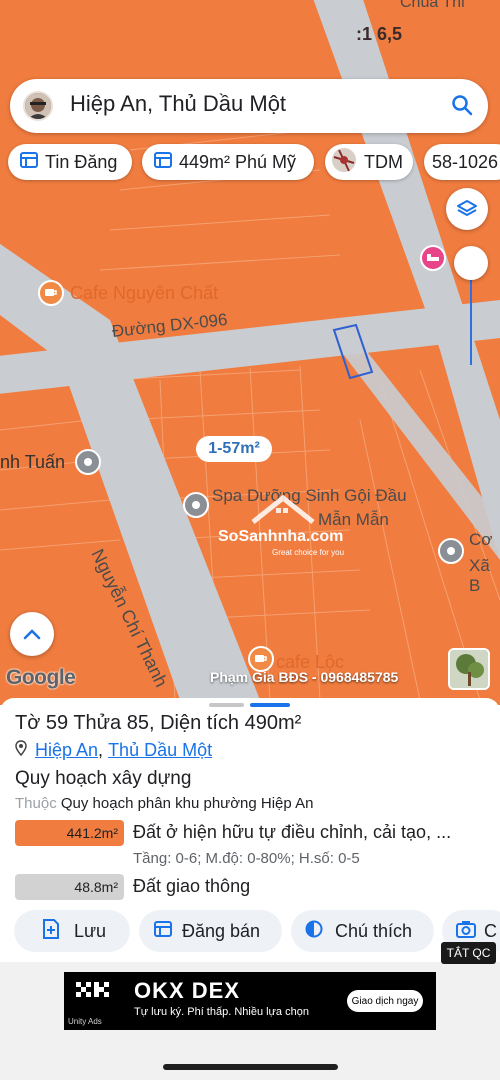 The height and width of the screenshot is (1080, 500). Describe the element at coordinates (433, 258) in the screenshot. I see `hotel-pin-icon` at that location.